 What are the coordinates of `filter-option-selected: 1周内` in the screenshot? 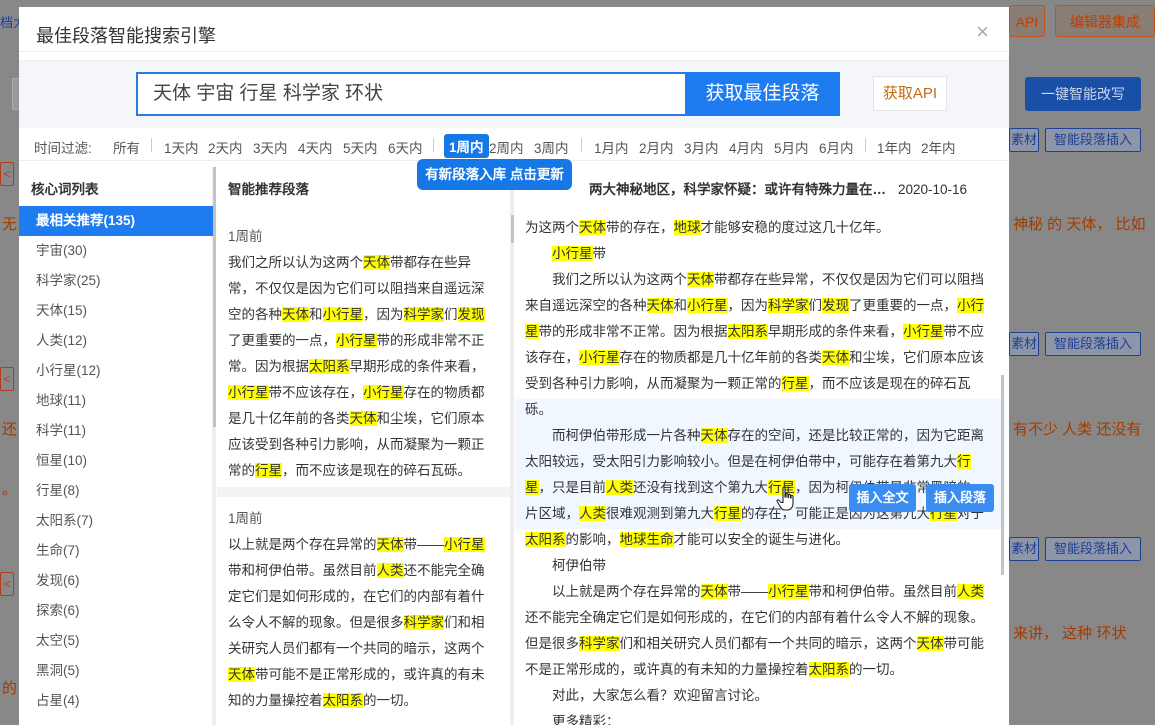 It's located at (466, 146).